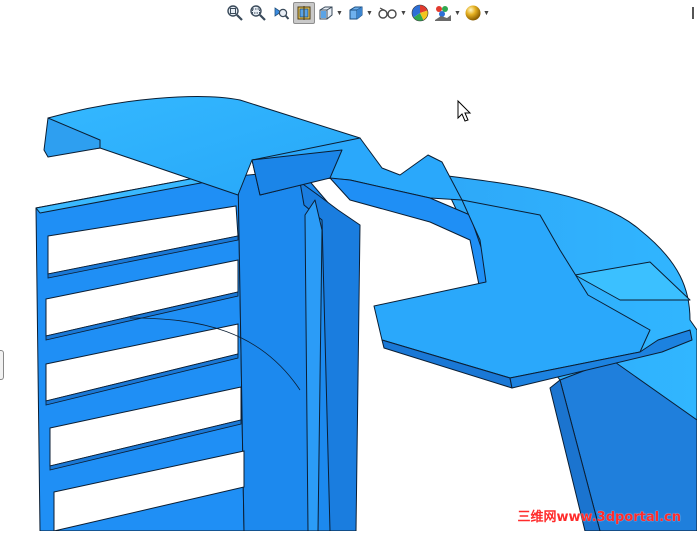  I want to click on mouse-cursor-icon, so click(464, 110).